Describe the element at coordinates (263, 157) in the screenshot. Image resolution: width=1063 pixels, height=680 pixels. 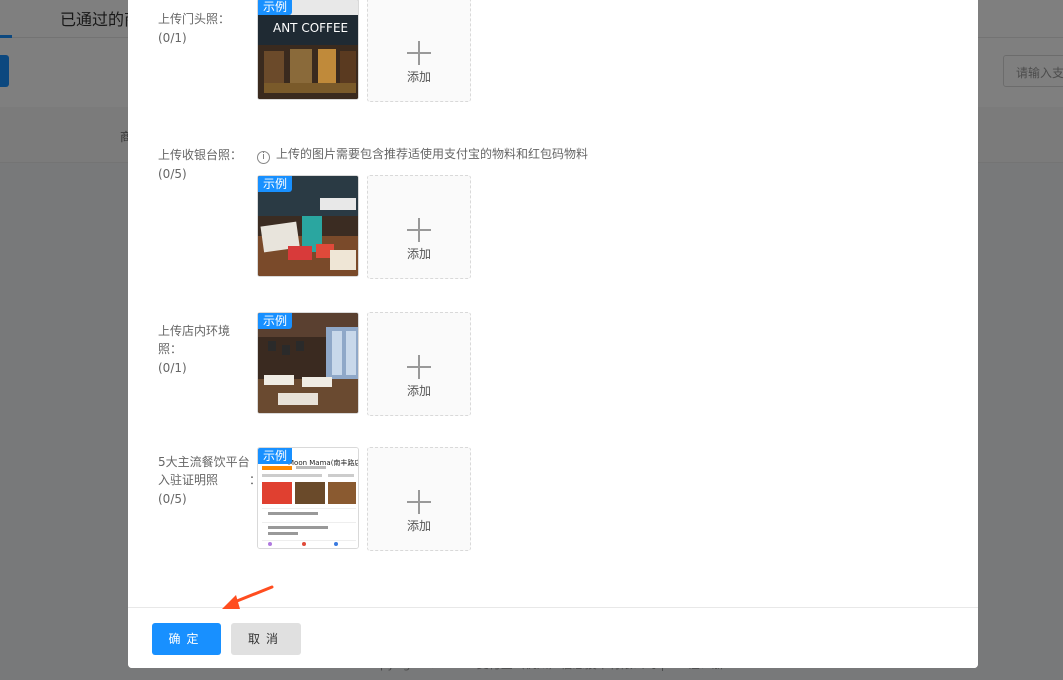
I see `info-icon: i` at that location.